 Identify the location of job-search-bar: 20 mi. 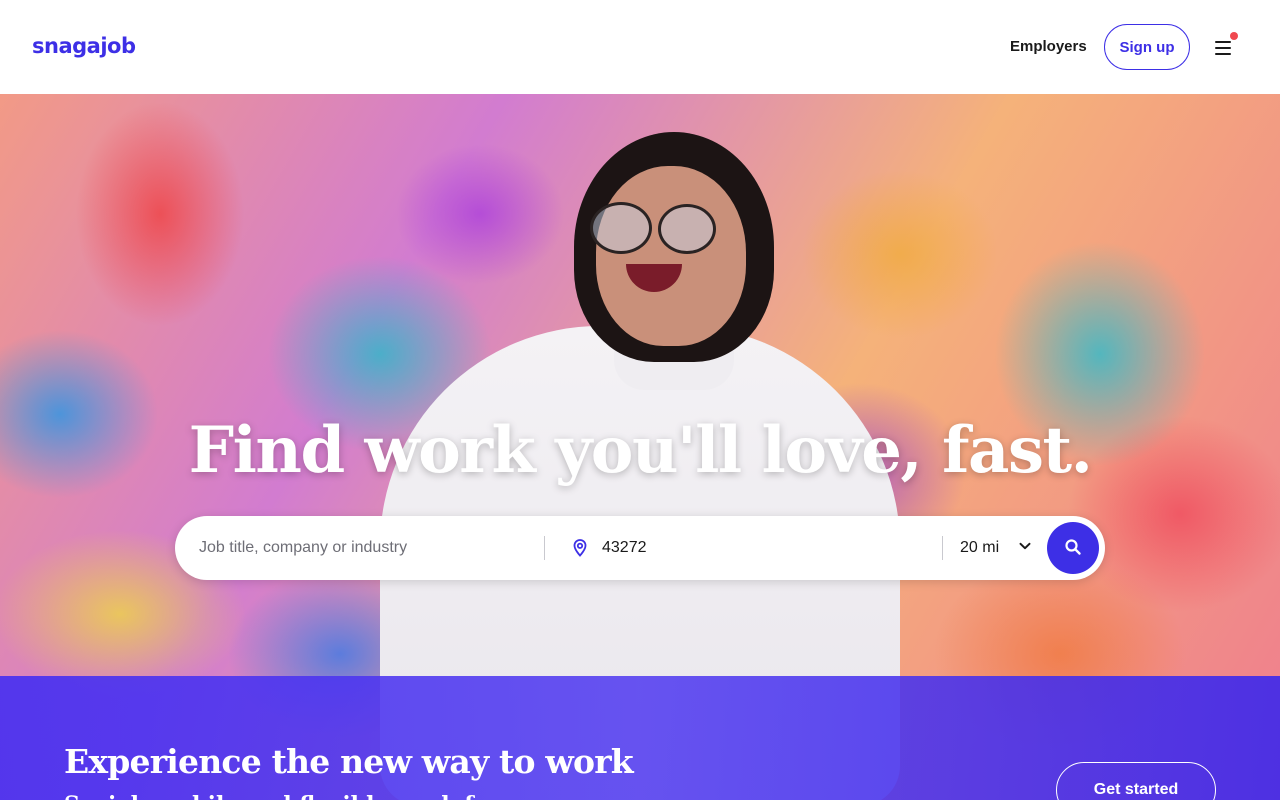
(640, 548).